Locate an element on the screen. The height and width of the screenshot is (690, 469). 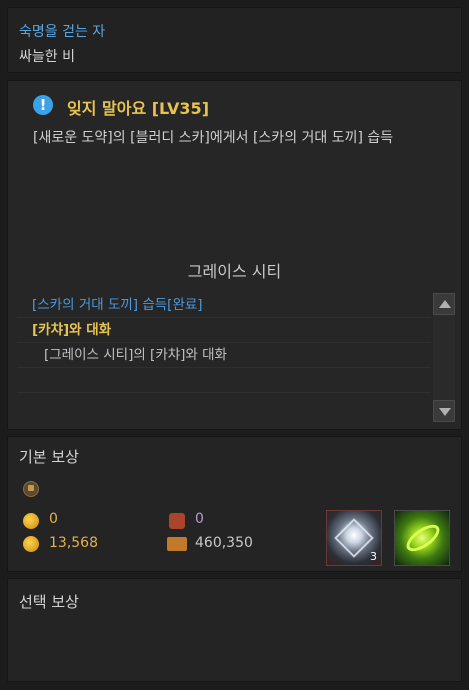
scroll-down-button is located at coordinates (444, 411).